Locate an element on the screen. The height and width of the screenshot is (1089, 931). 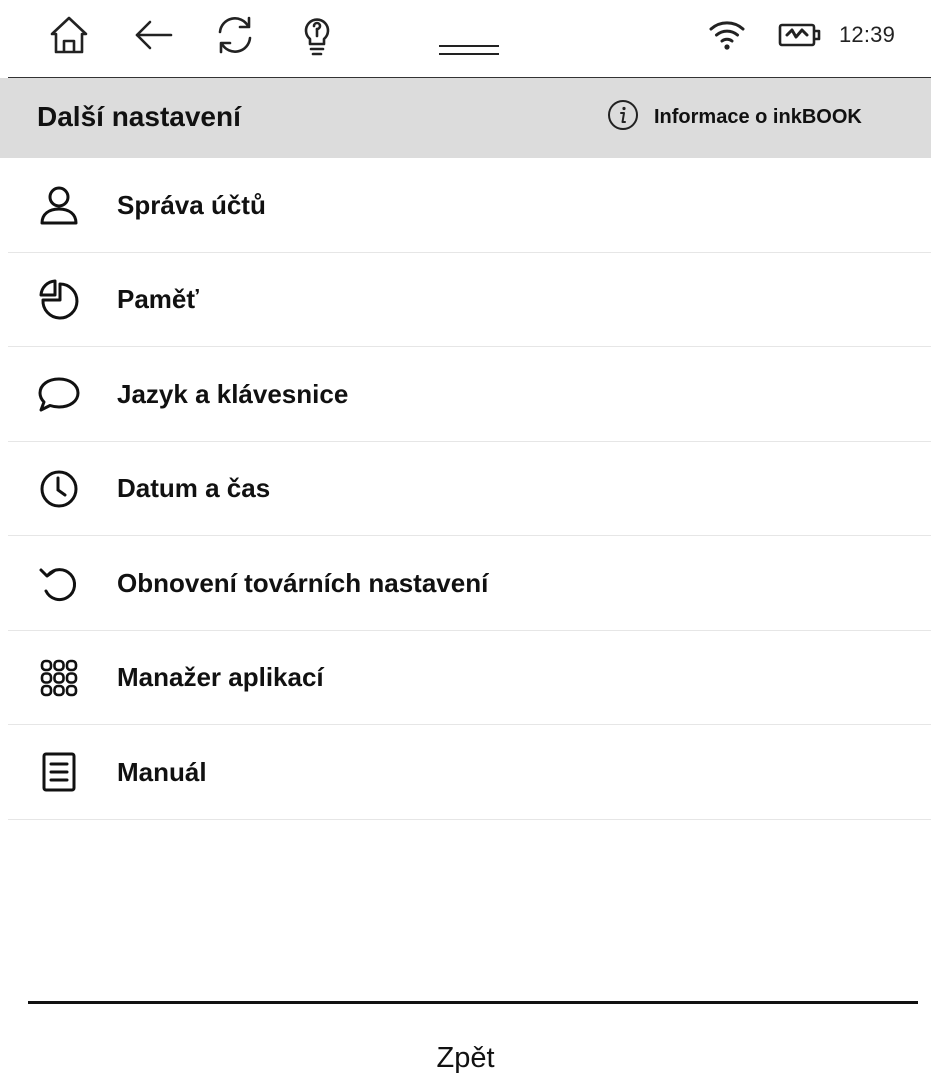
menu-item-factory-reset: Obnovení továrních nastavení is located at coordinates (465, 583).